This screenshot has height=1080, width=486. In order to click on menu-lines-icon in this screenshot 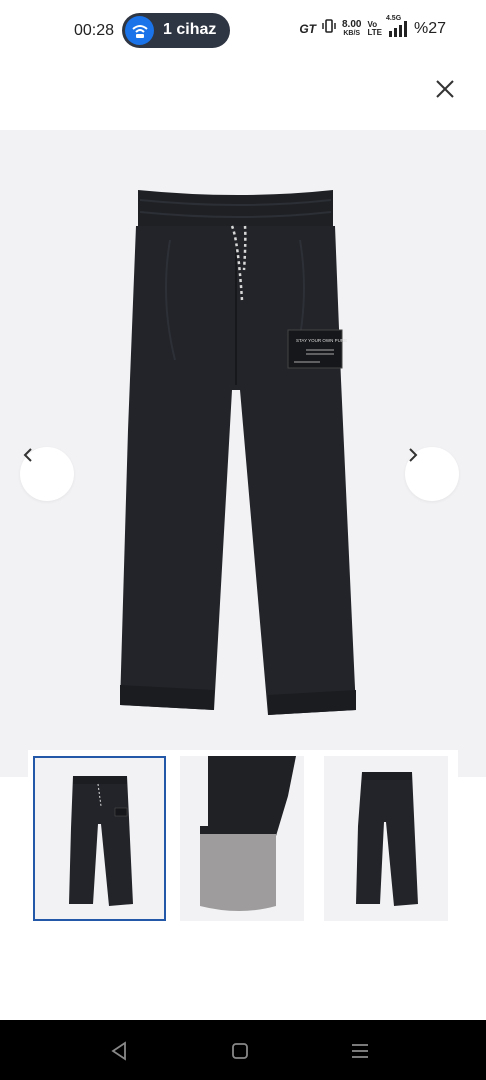, I will do `click(360, 1051)`.